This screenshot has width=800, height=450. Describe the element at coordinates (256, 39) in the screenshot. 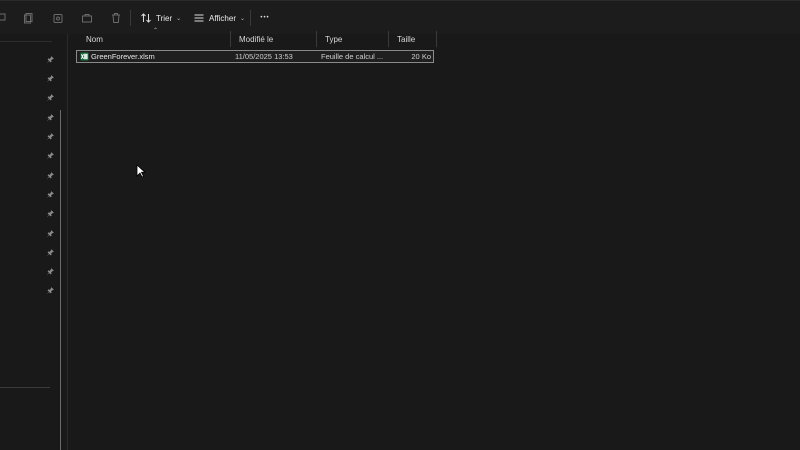

I see `column-header-modified-label: Modifié le` at that location.